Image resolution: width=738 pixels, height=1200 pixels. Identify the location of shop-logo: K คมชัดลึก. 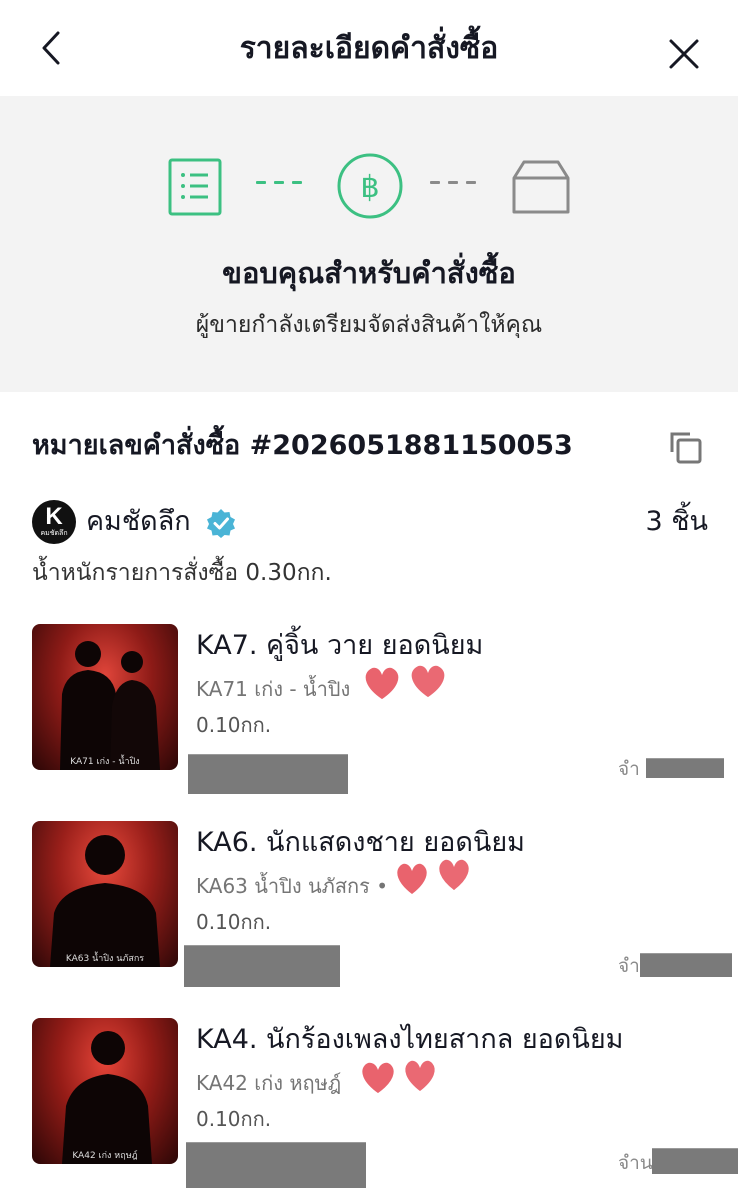
(54, 522).